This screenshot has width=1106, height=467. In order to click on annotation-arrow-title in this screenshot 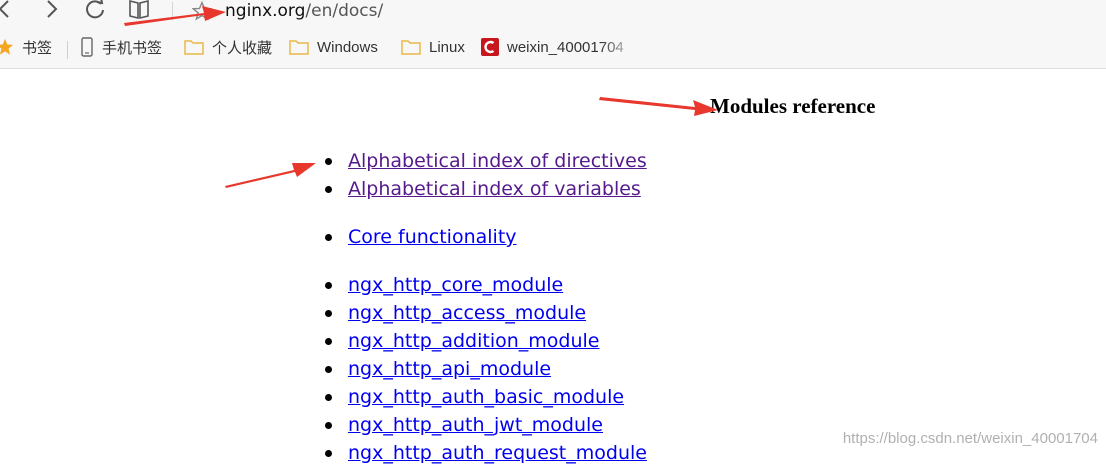, I will do `click(658, 106)`.